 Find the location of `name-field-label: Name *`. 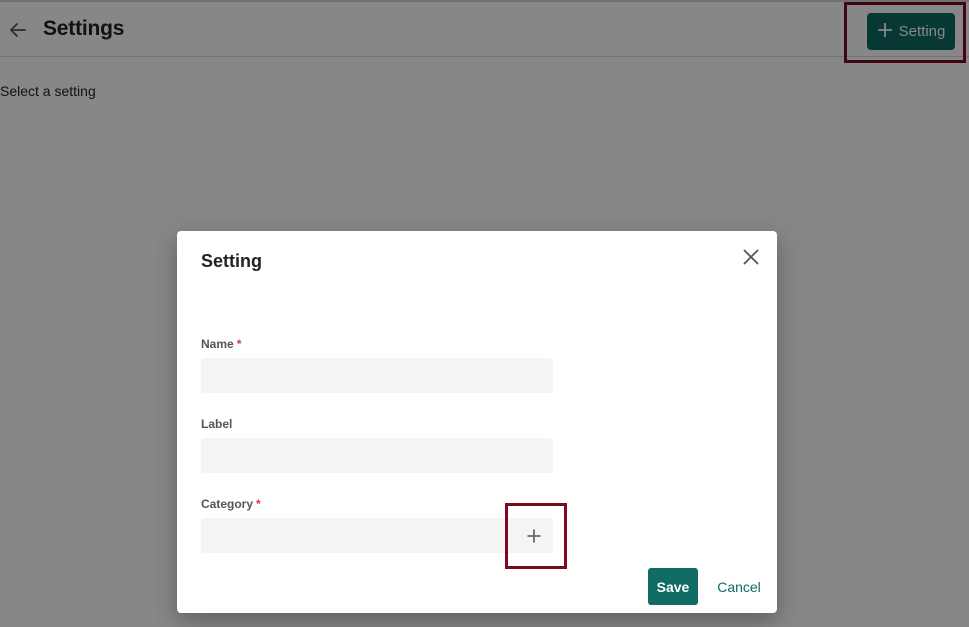

name-field-label: Name * is located at coordinates (221, 344).